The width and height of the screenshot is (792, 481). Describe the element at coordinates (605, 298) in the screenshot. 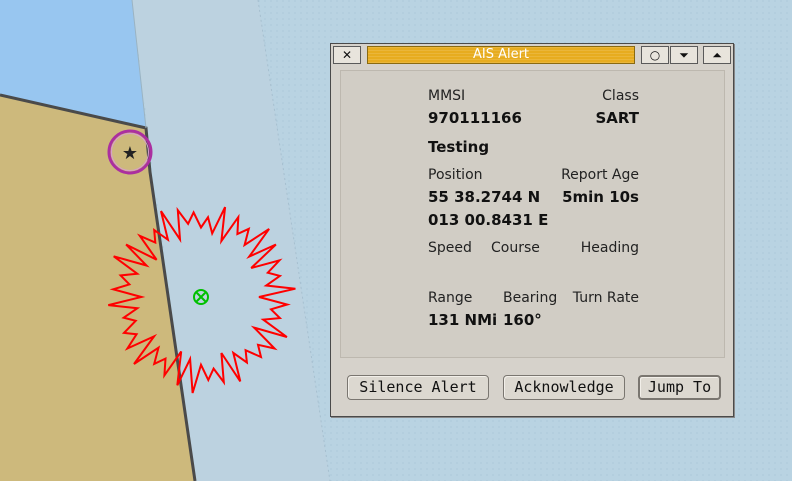

I see `turn-rate-label: Turn Rate` at that location.